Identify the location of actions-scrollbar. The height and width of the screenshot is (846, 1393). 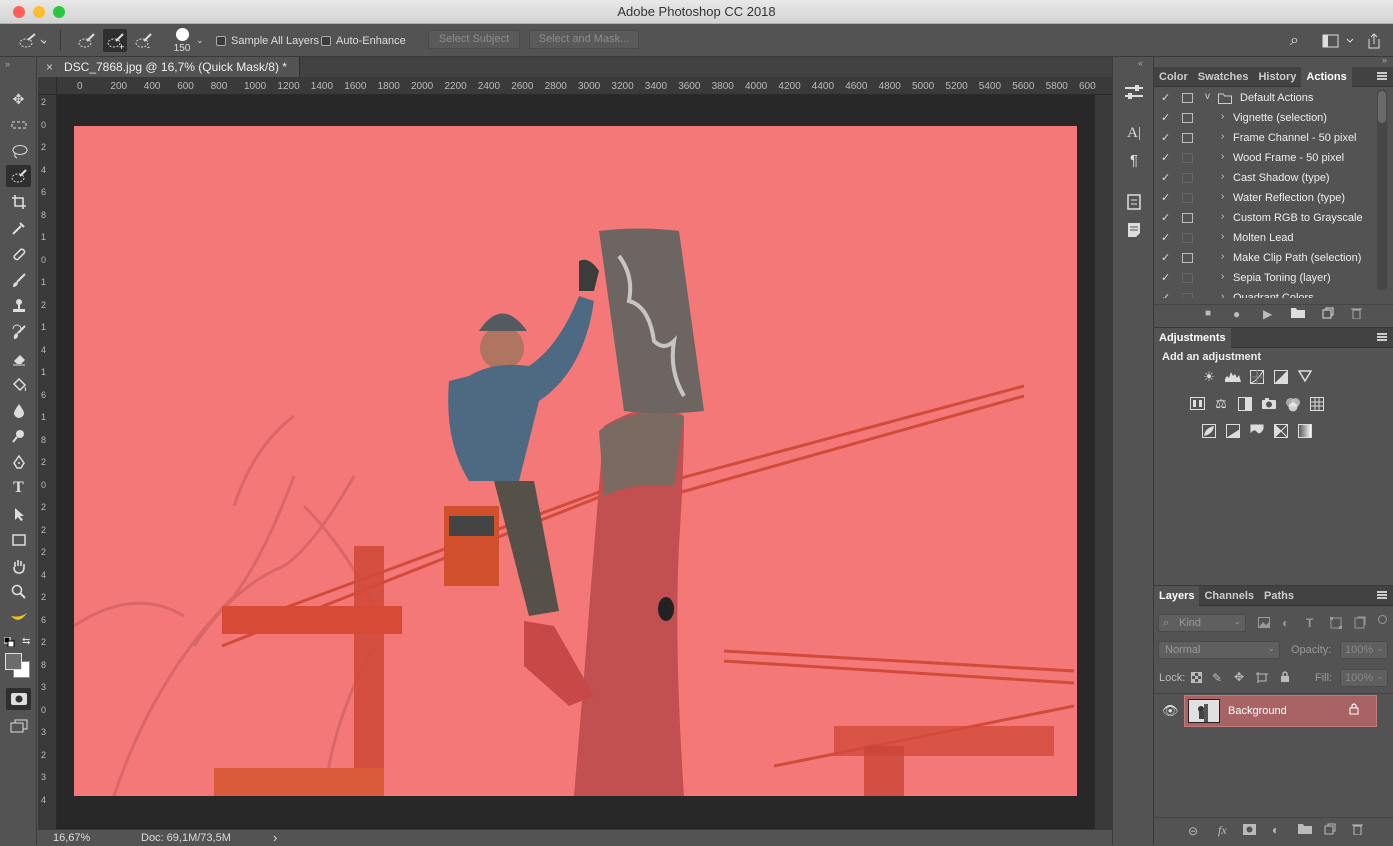
(1382, 190).